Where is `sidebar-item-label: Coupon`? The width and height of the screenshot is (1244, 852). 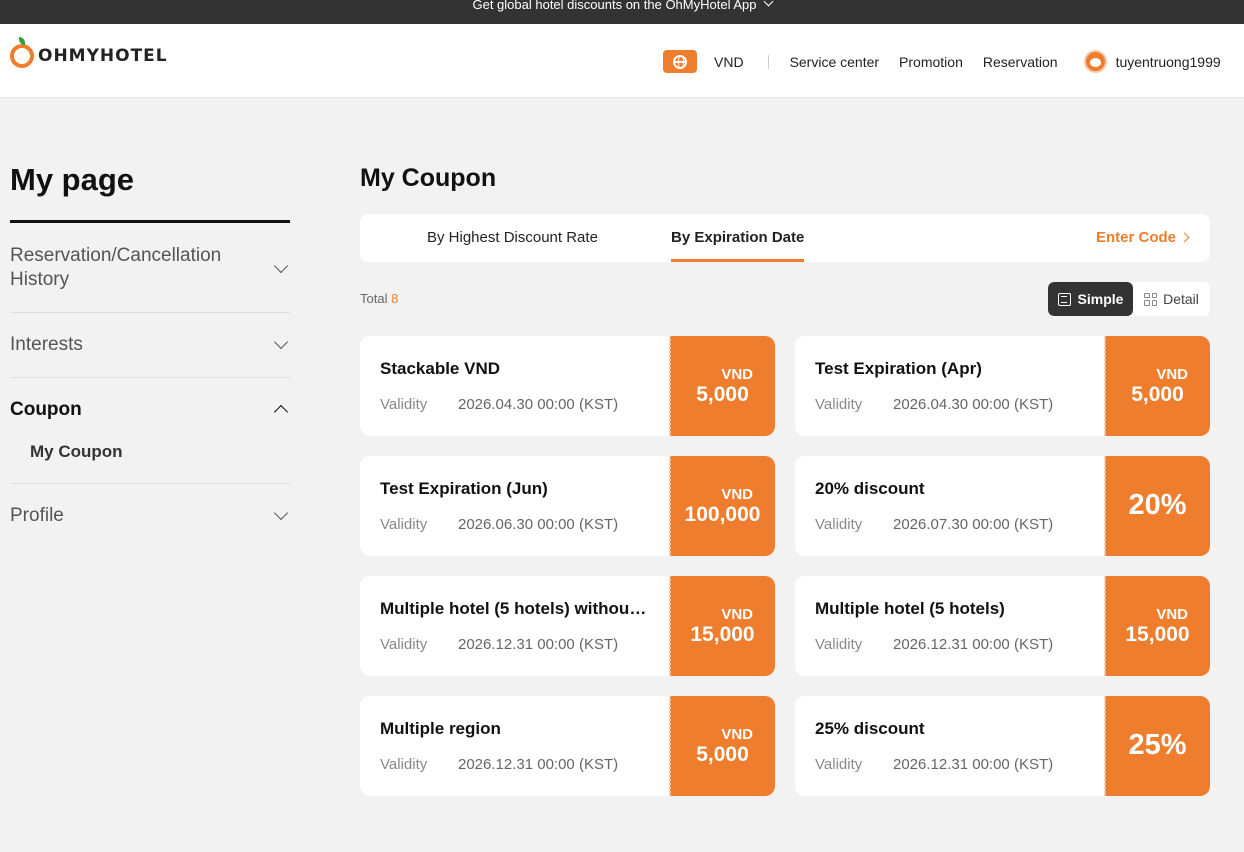 sidebar-item-label: Coupon is located at coordinates (46, 409).